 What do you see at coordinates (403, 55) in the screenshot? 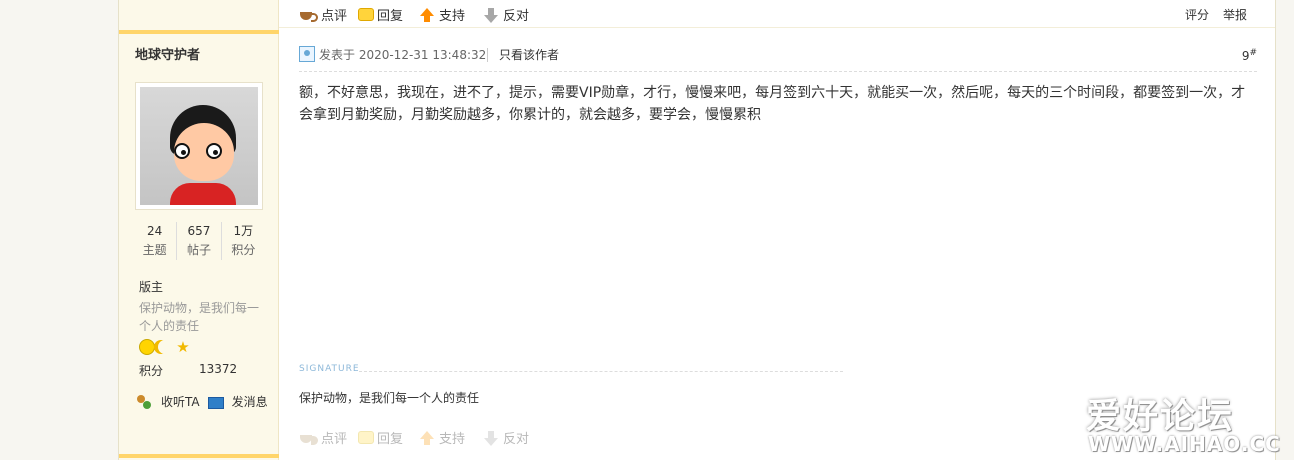
I see `post-time: 发表于 2020-12-31 13:48:32` at bounding box center [403, 55].